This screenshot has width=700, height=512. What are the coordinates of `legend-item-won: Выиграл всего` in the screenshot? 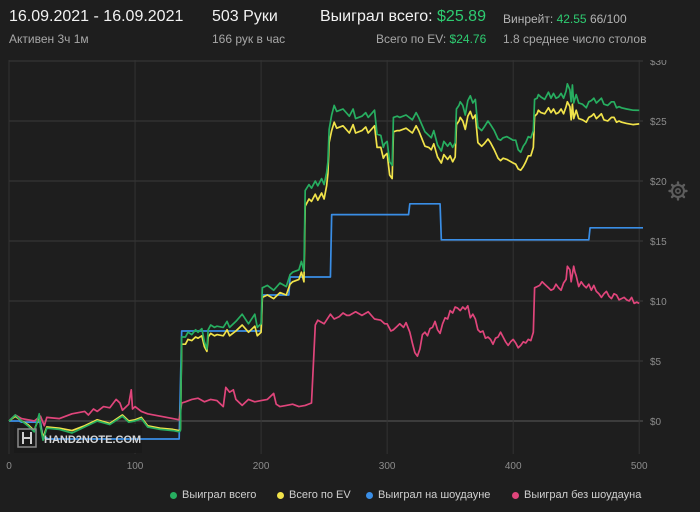 It's located at (213, 495).